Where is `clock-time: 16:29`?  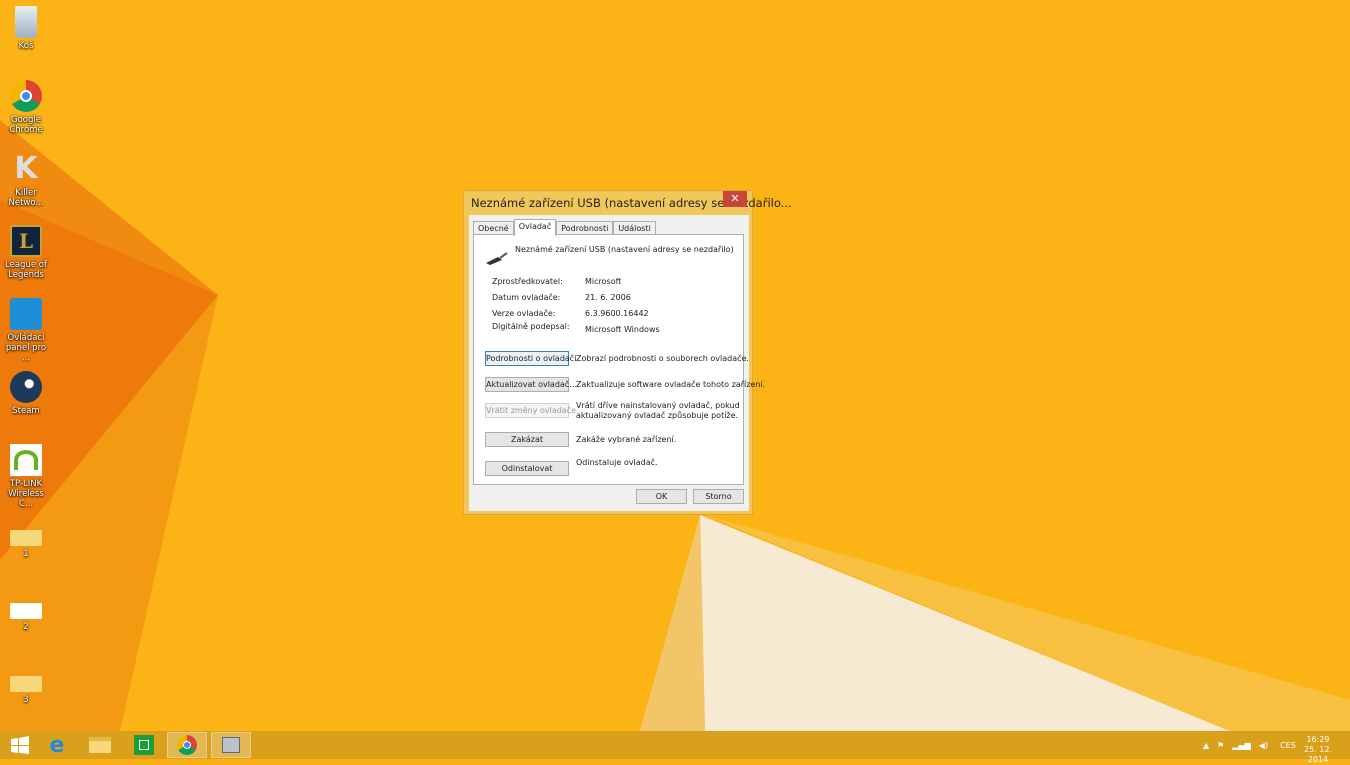 clock-time: 16:29 is located at coordinates (1318, 739).